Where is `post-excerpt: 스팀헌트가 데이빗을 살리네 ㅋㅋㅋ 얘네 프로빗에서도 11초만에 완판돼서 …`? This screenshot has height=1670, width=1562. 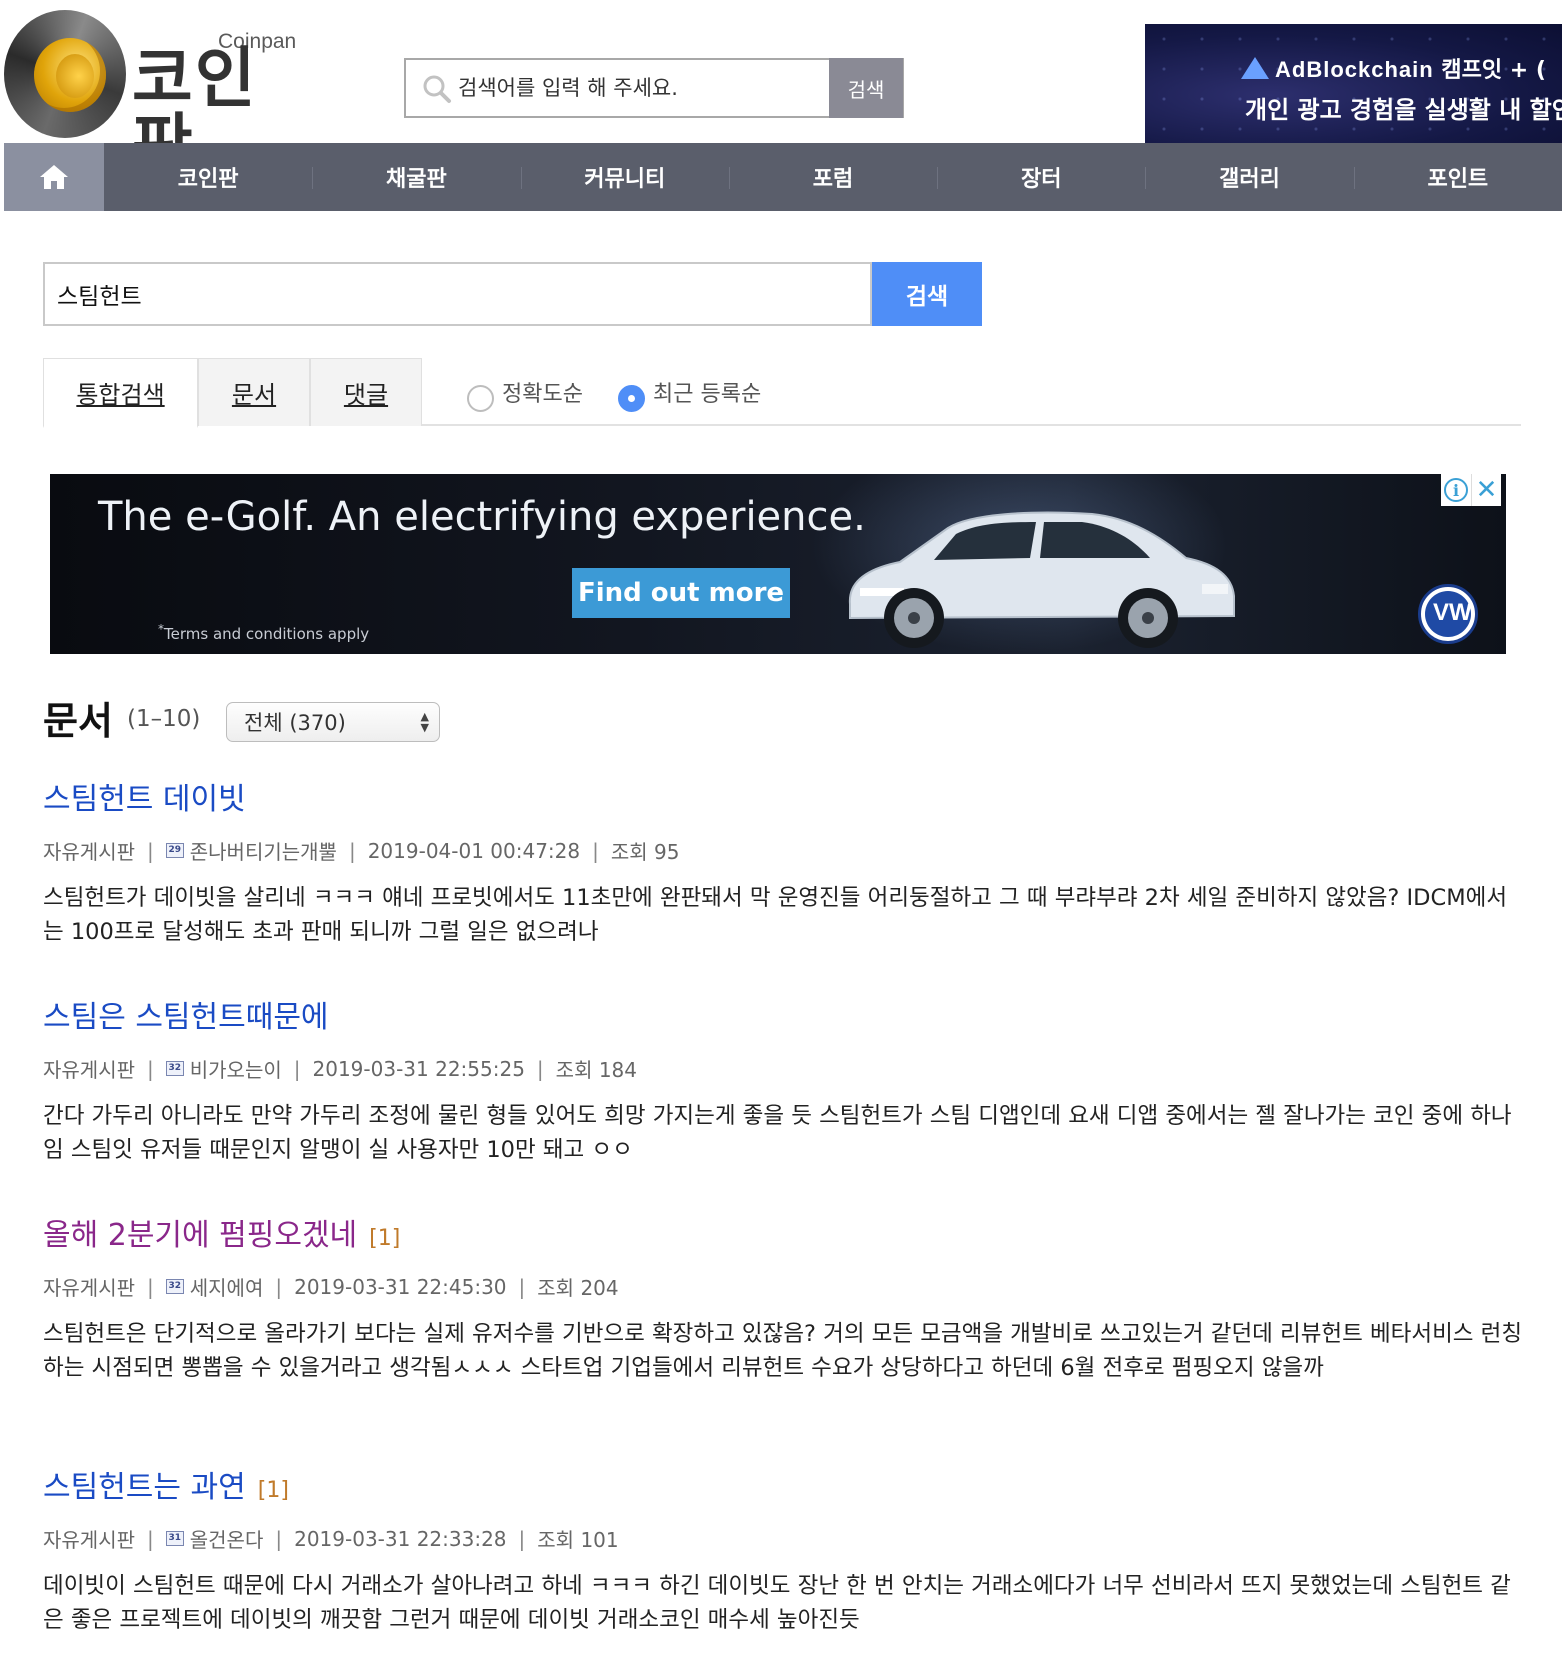 post-excerpt: 스팀헌트가 데이빗을 살리네 ㅋㅋㅋ 얘네 프로빗에서도 11초만에 완판돼서 … is located at coordinates (775, 915).